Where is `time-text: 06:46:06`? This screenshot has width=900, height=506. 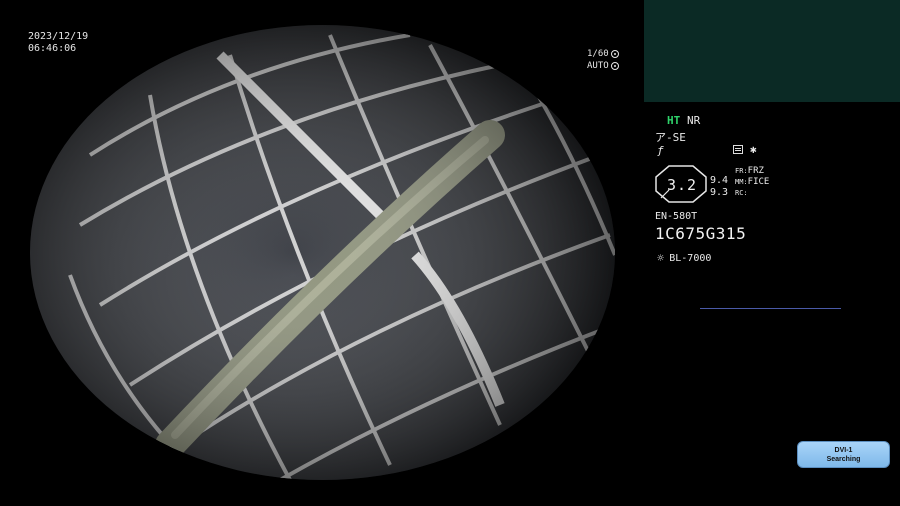
time-text: 06:46:06 is located at coordinates (52, 48).